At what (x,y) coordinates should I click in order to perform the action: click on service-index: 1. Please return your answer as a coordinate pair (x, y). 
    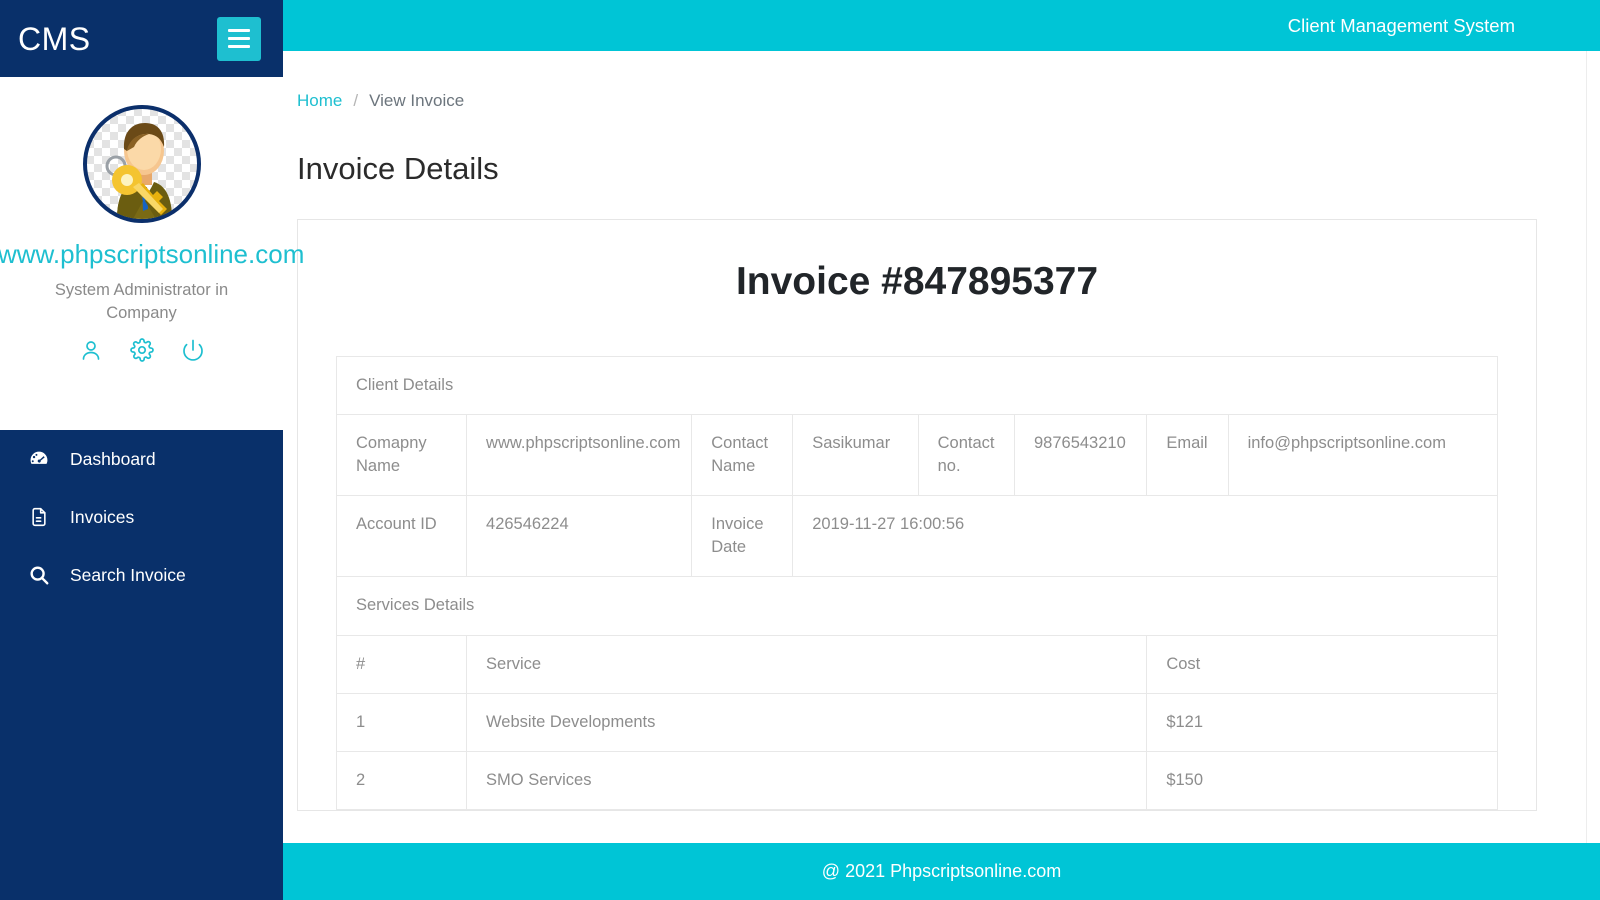
    Looking at the image, I should click on (401, 722).